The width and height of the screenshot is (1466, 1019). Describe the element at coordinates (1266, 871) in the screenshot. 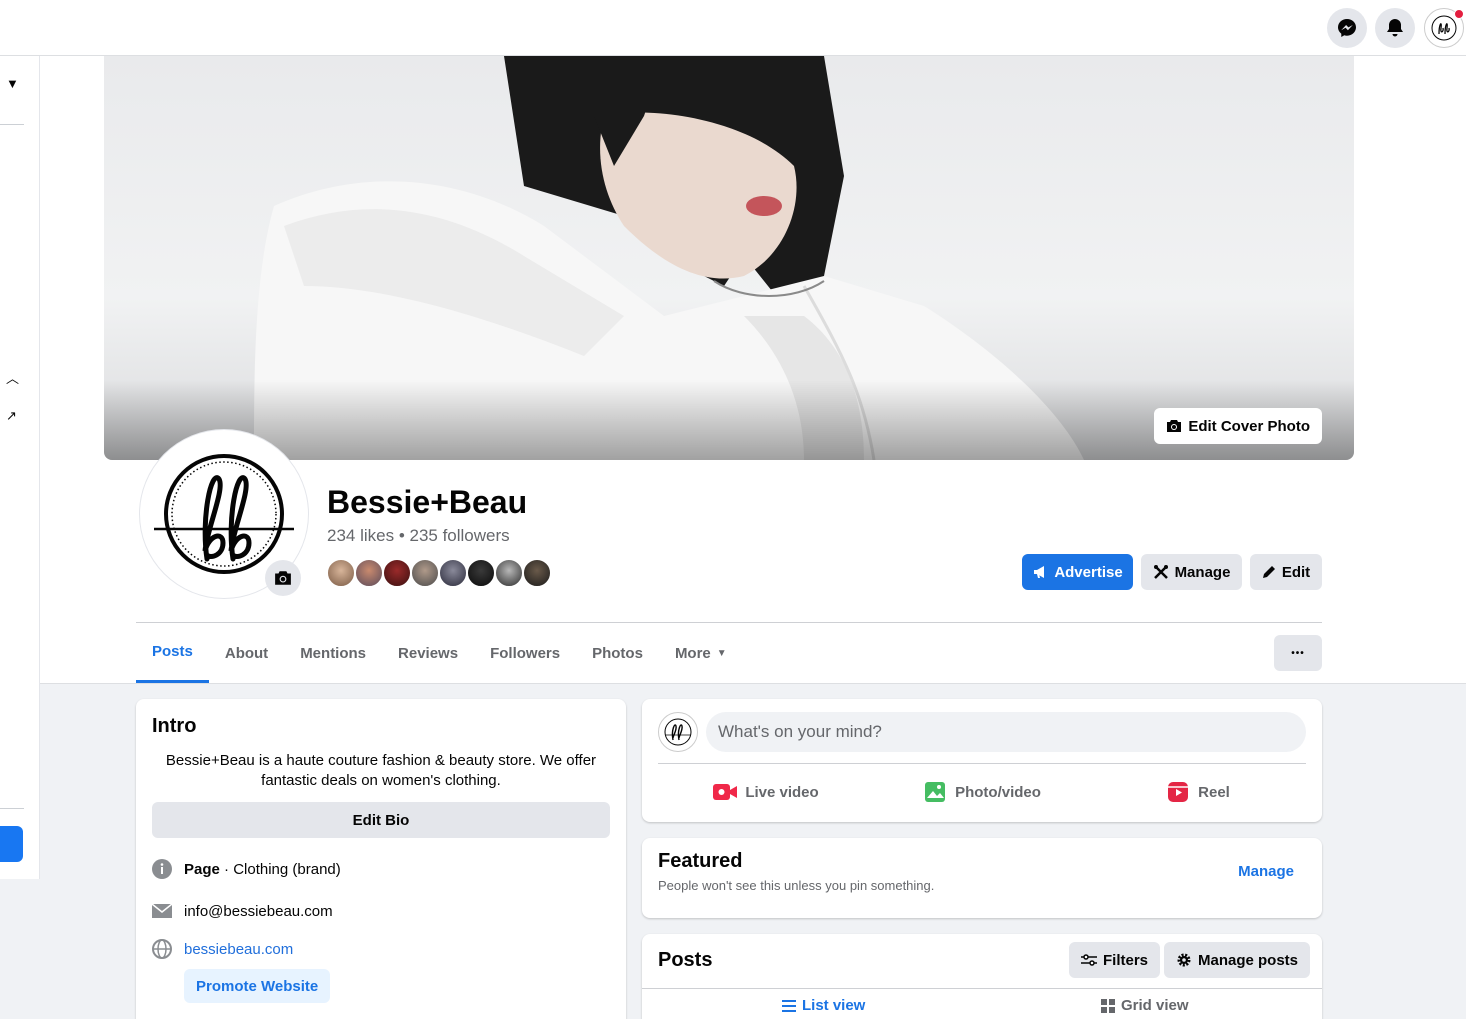

I see `featured-manage-link: Manage` at that location.